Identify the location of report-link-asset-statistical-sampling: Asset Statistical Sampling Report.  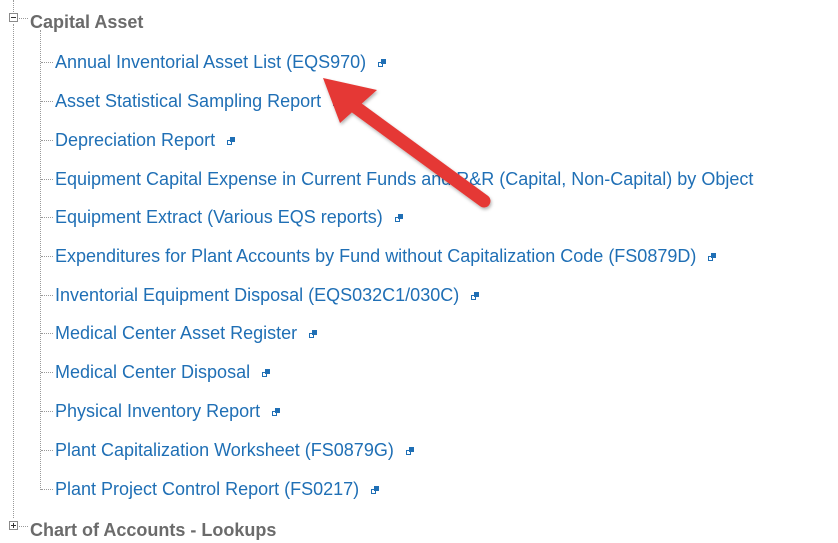
(198, 101).